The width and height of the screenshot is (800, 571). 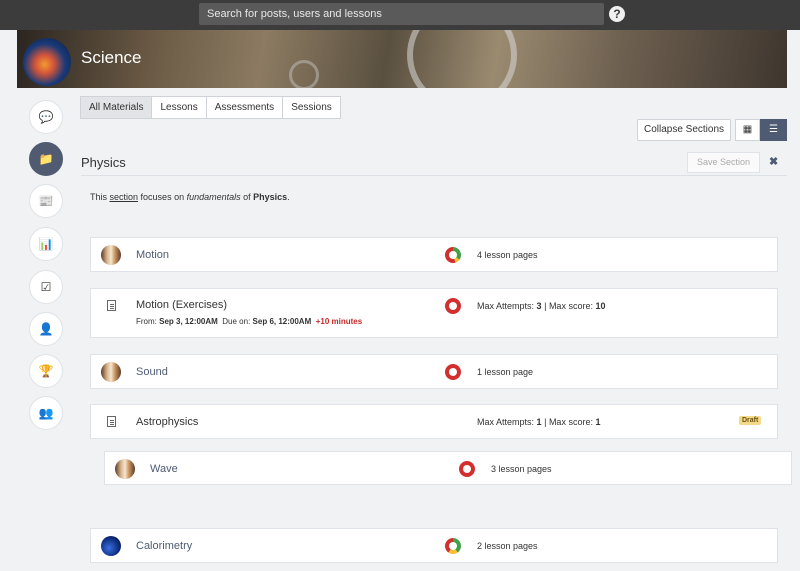 What do you see at coordinates (521, 469) in the screenshot?
I see `lesson-meta: 3 lesson pages` at bounding box center [521, 469].